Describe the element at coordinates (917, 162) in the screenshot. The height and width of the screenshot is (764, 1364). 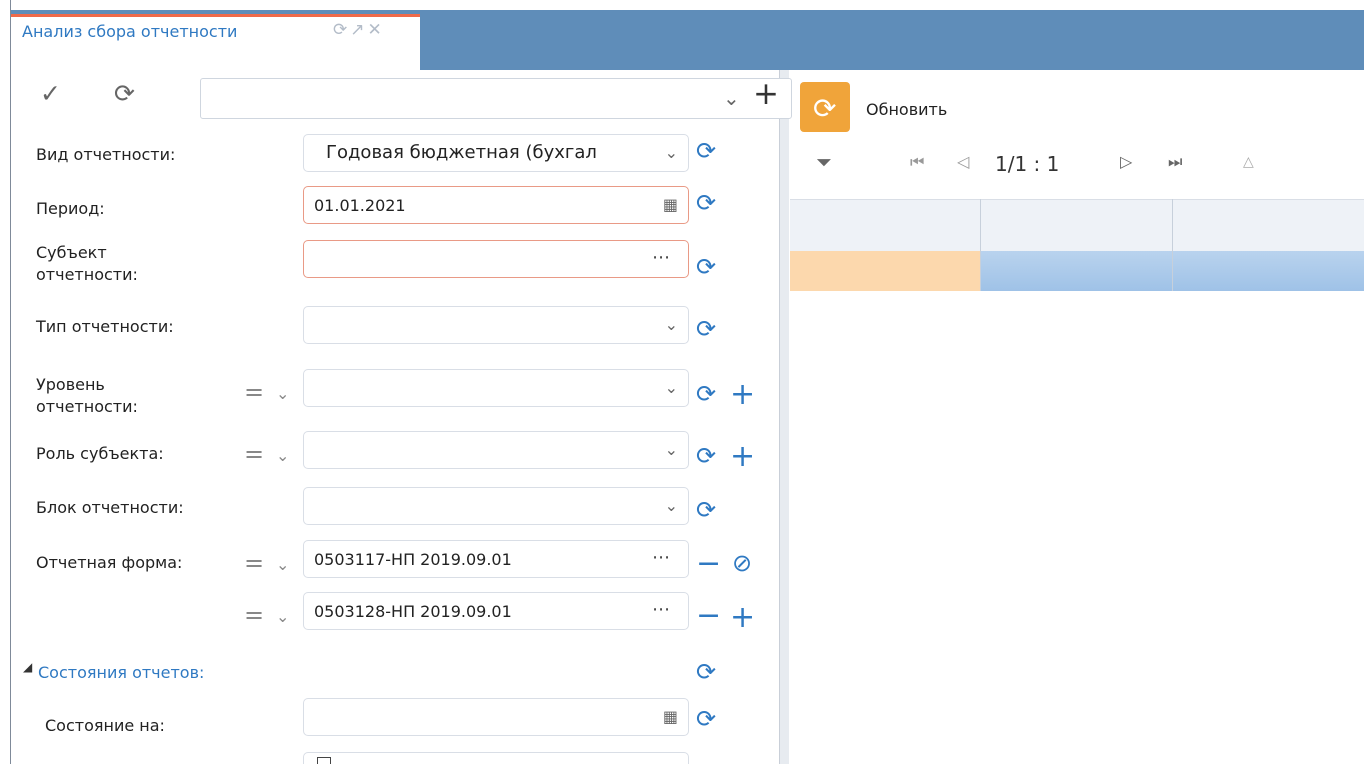
I see `first-page-icon: ⏮` at that location.